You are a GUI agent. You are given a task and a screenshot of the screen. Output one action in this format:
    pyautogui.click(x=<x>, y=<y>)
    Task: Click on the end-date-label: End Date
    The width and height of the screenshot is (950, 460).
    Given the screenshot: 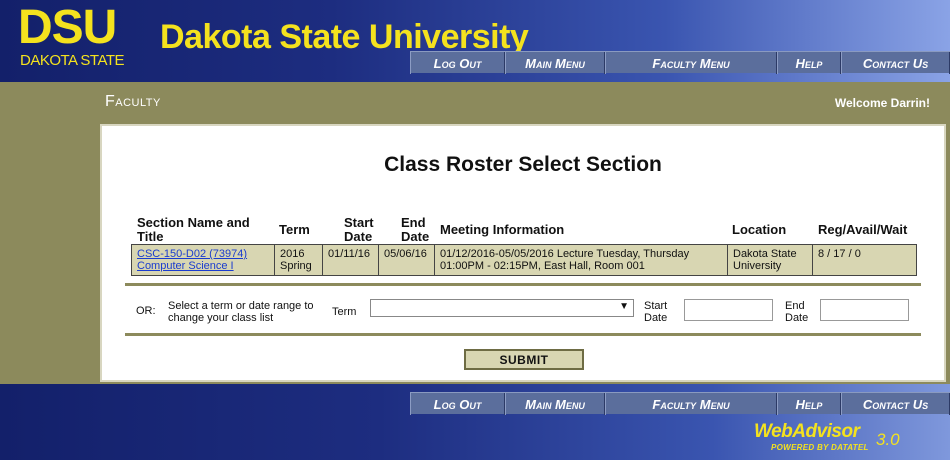 What is the action you would take?
    pyautogui.click(x=797, y=312)
    